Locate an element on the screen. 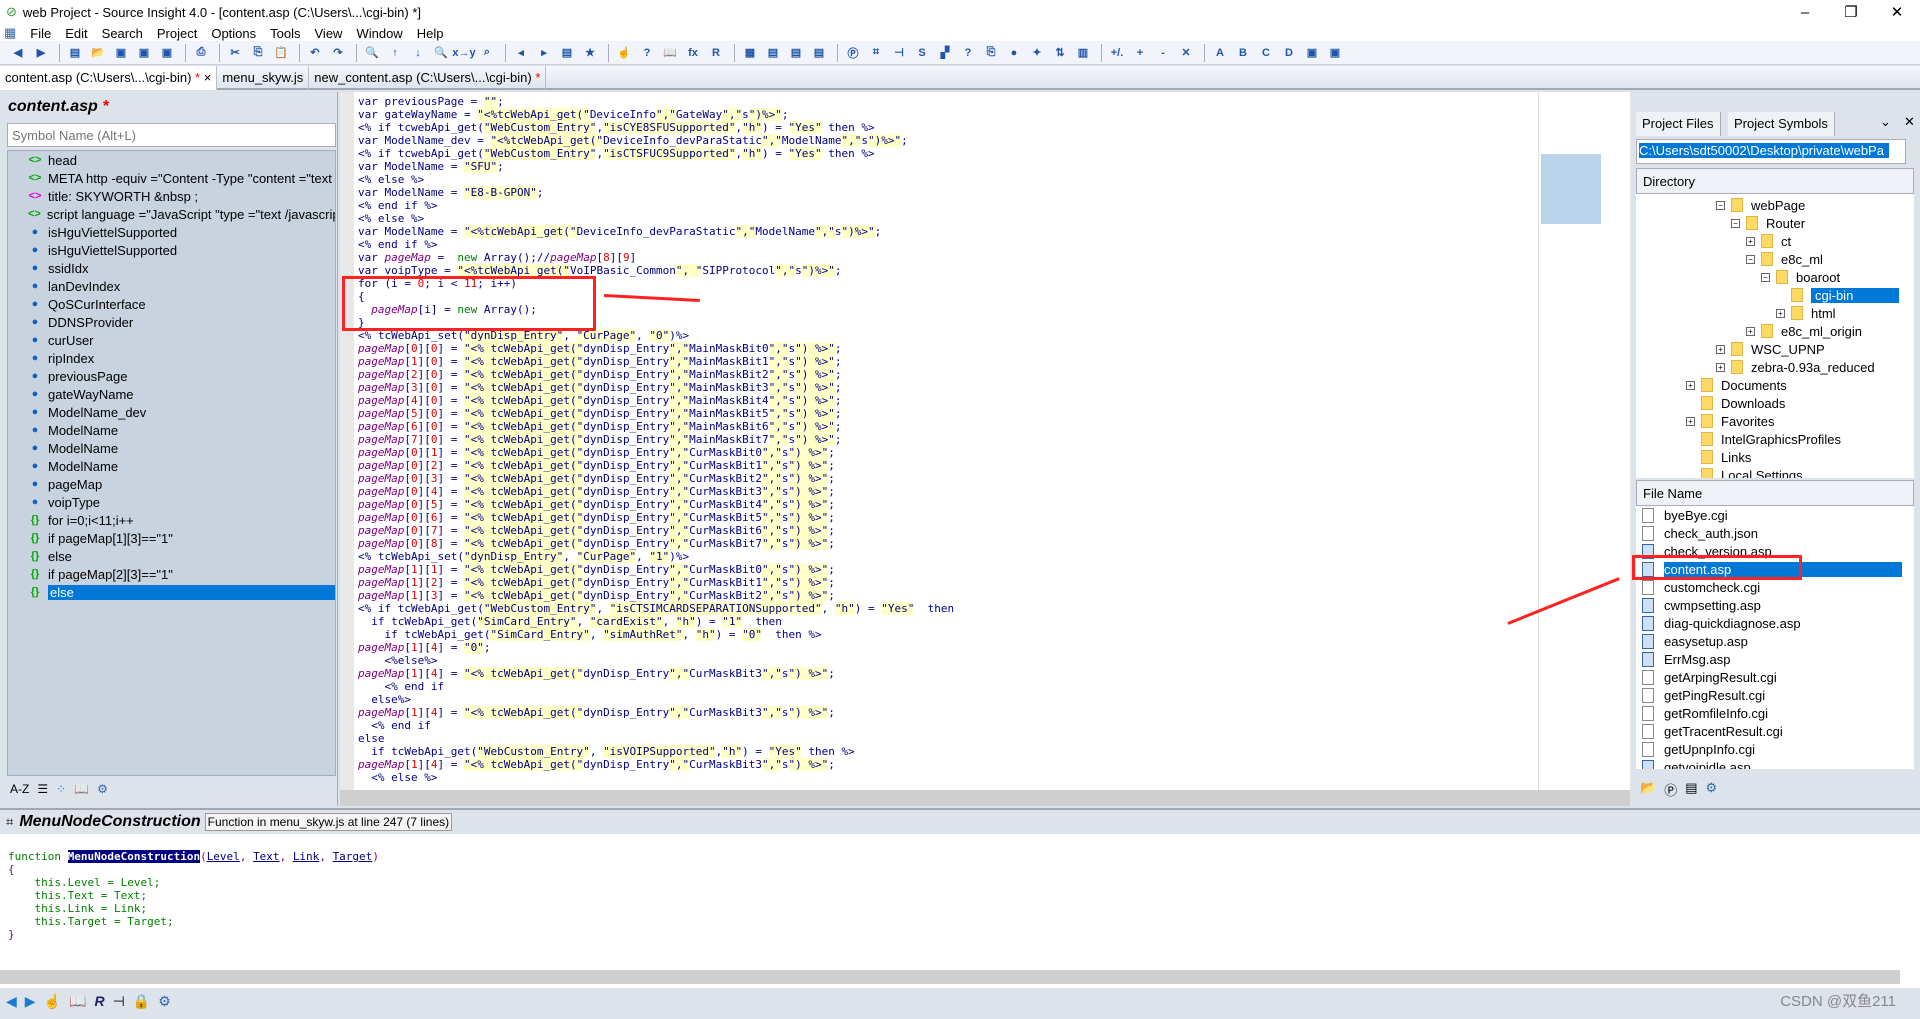 This screenshot has height=1019, width=1920. toolbar-button-39-icon: ▤ is located at coordinates (819, 53).